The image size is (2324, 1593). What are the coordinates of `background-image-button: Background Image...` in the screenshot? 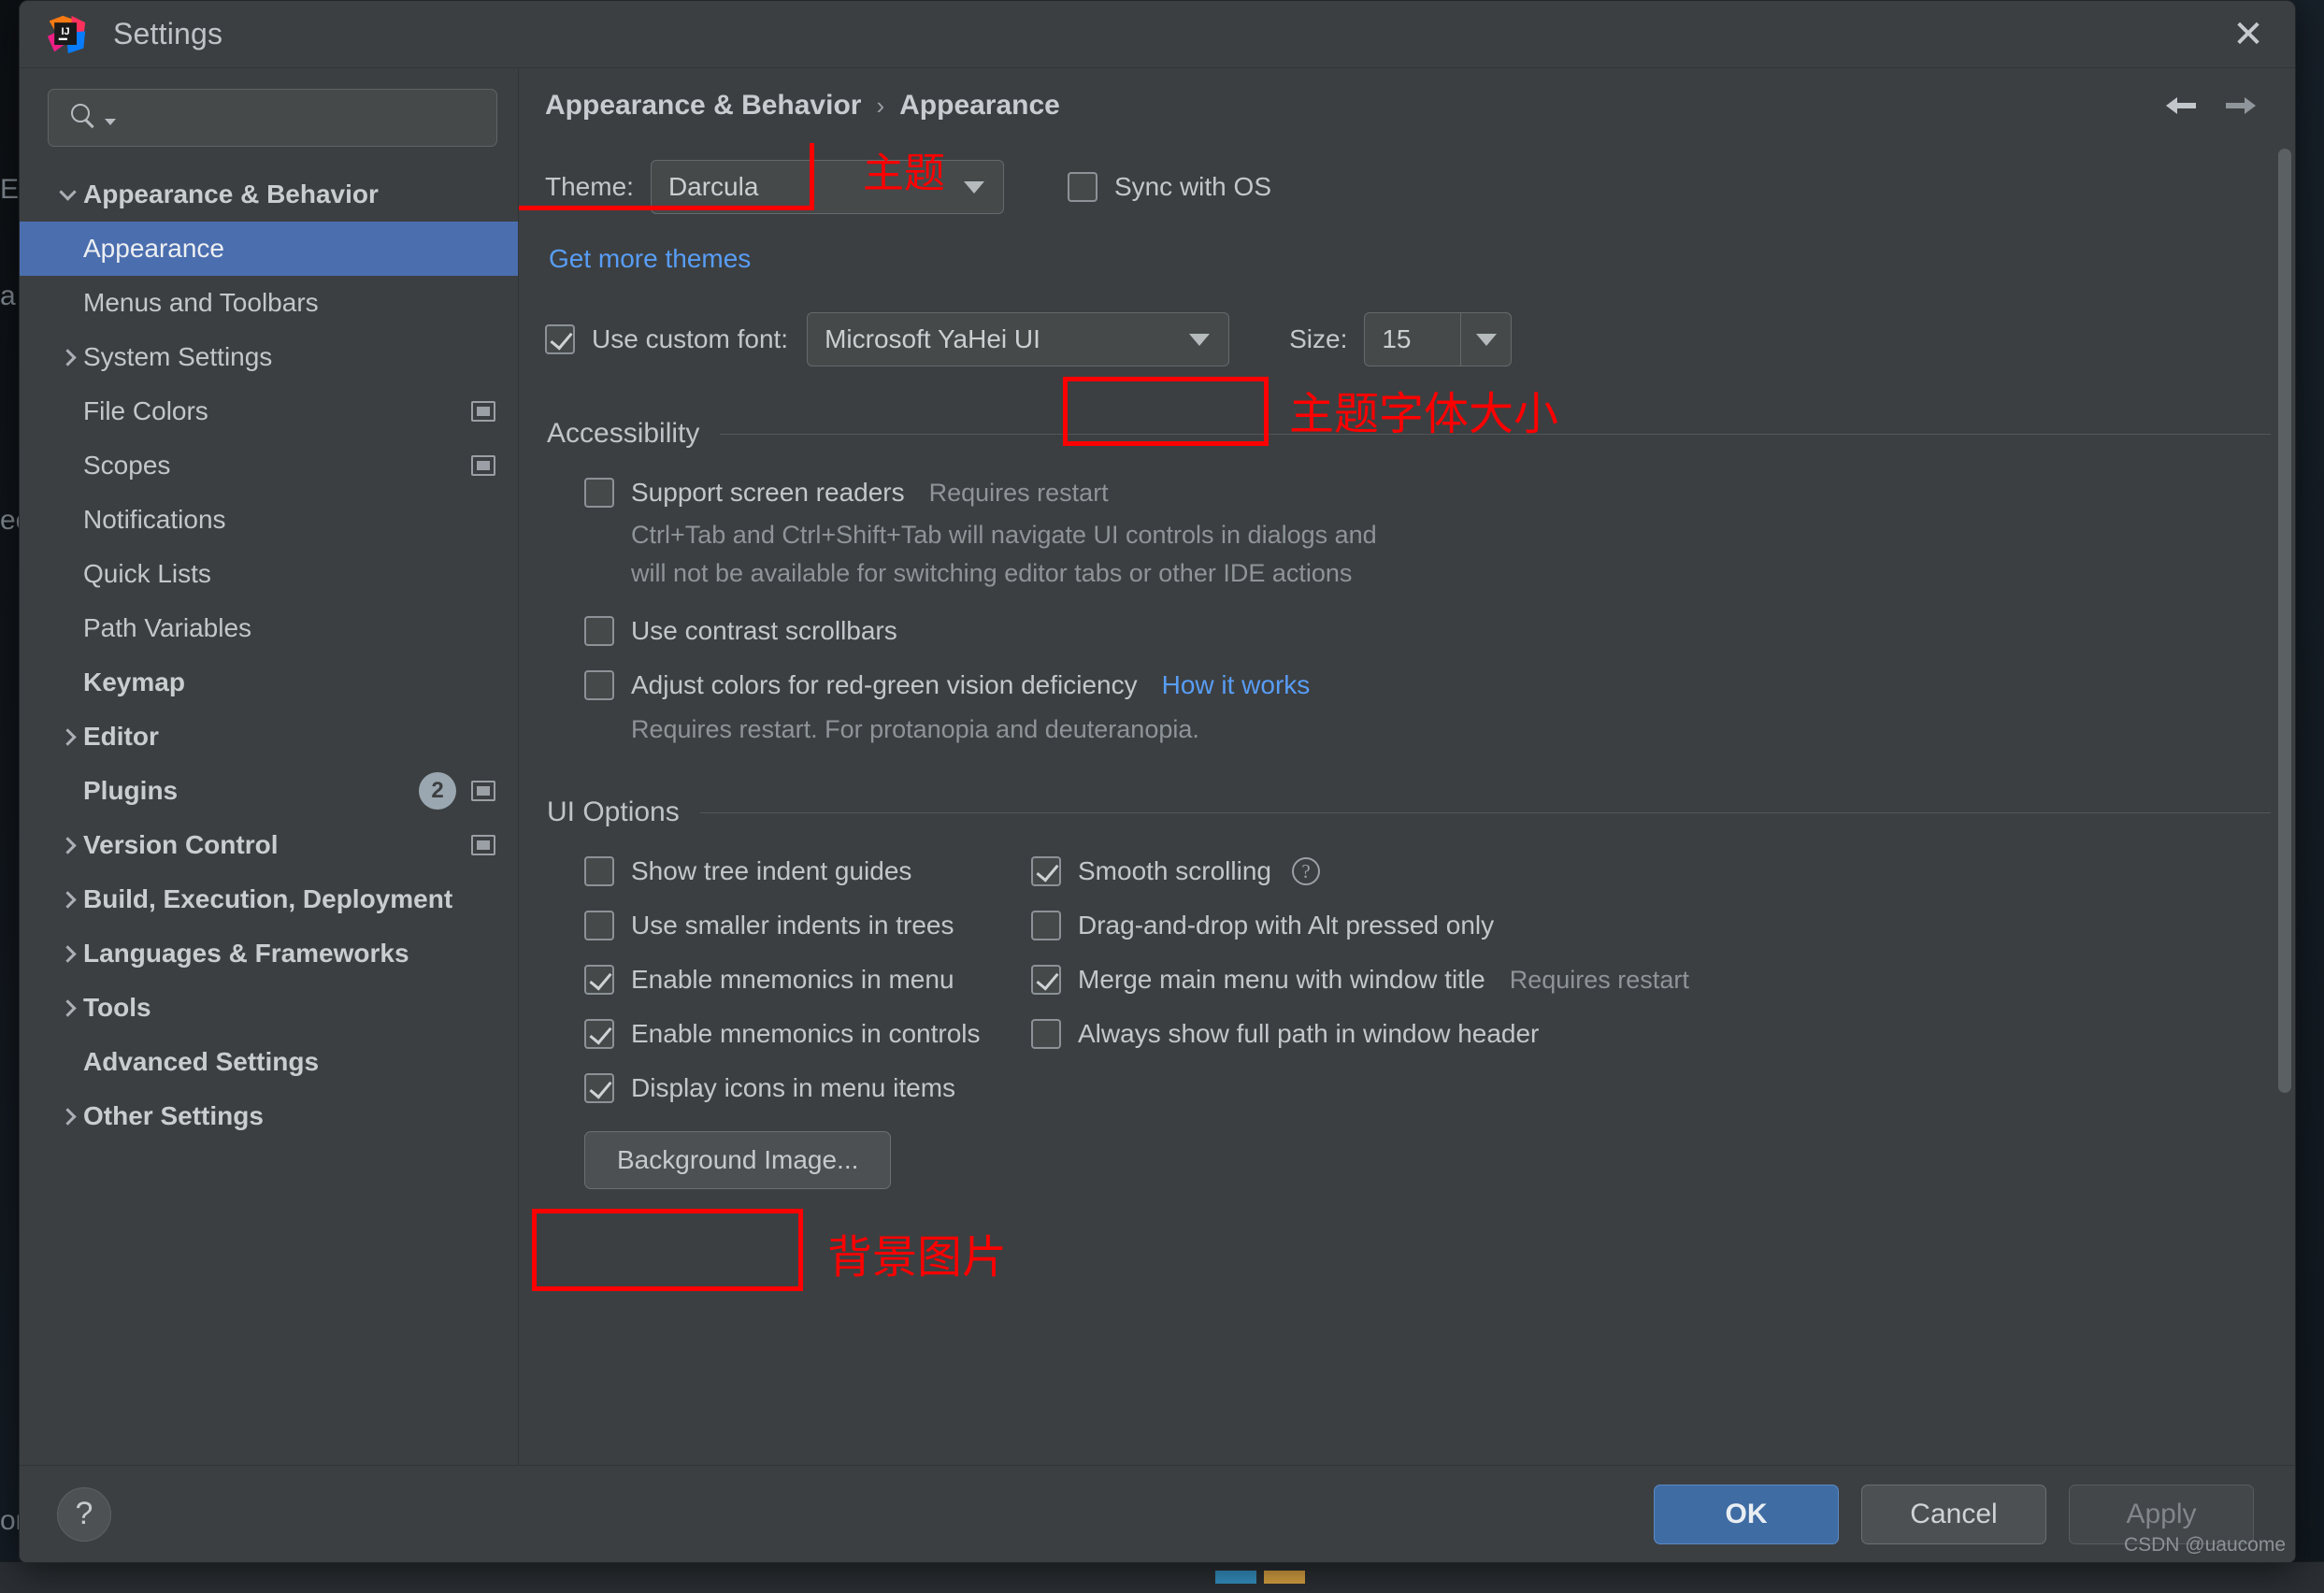 It's located at (738, 1160).